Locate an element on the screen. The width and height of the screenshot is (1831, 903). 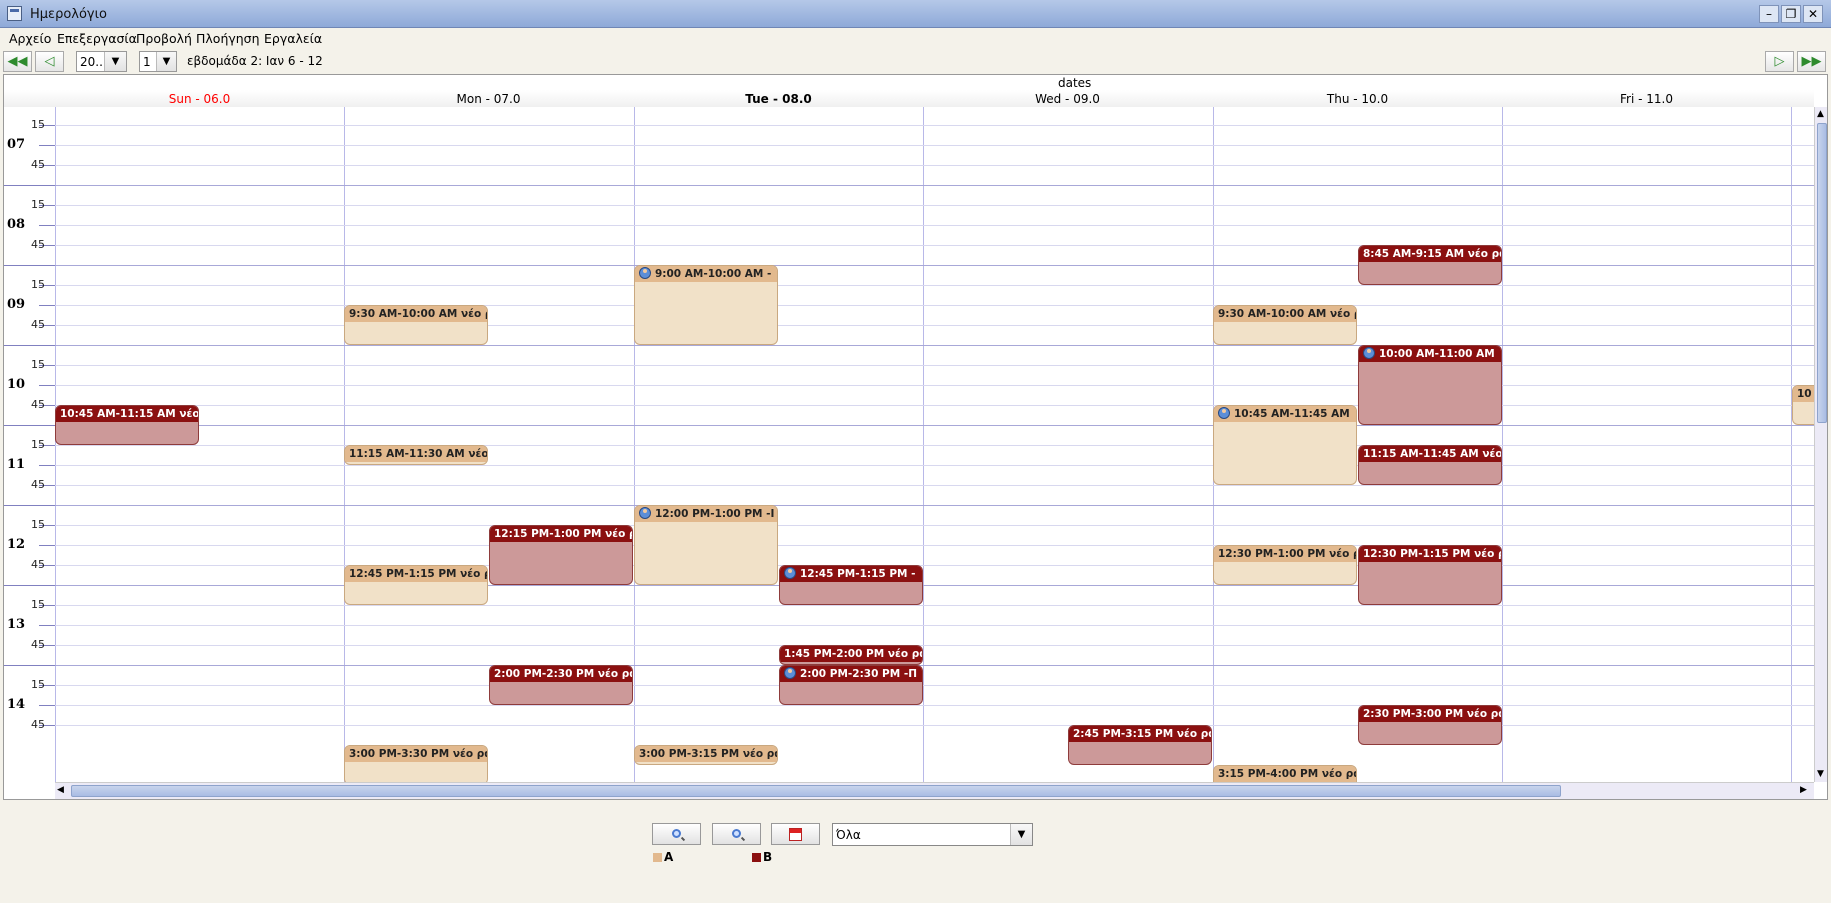
hour-label: 13 is located at coordinates (16, 624).